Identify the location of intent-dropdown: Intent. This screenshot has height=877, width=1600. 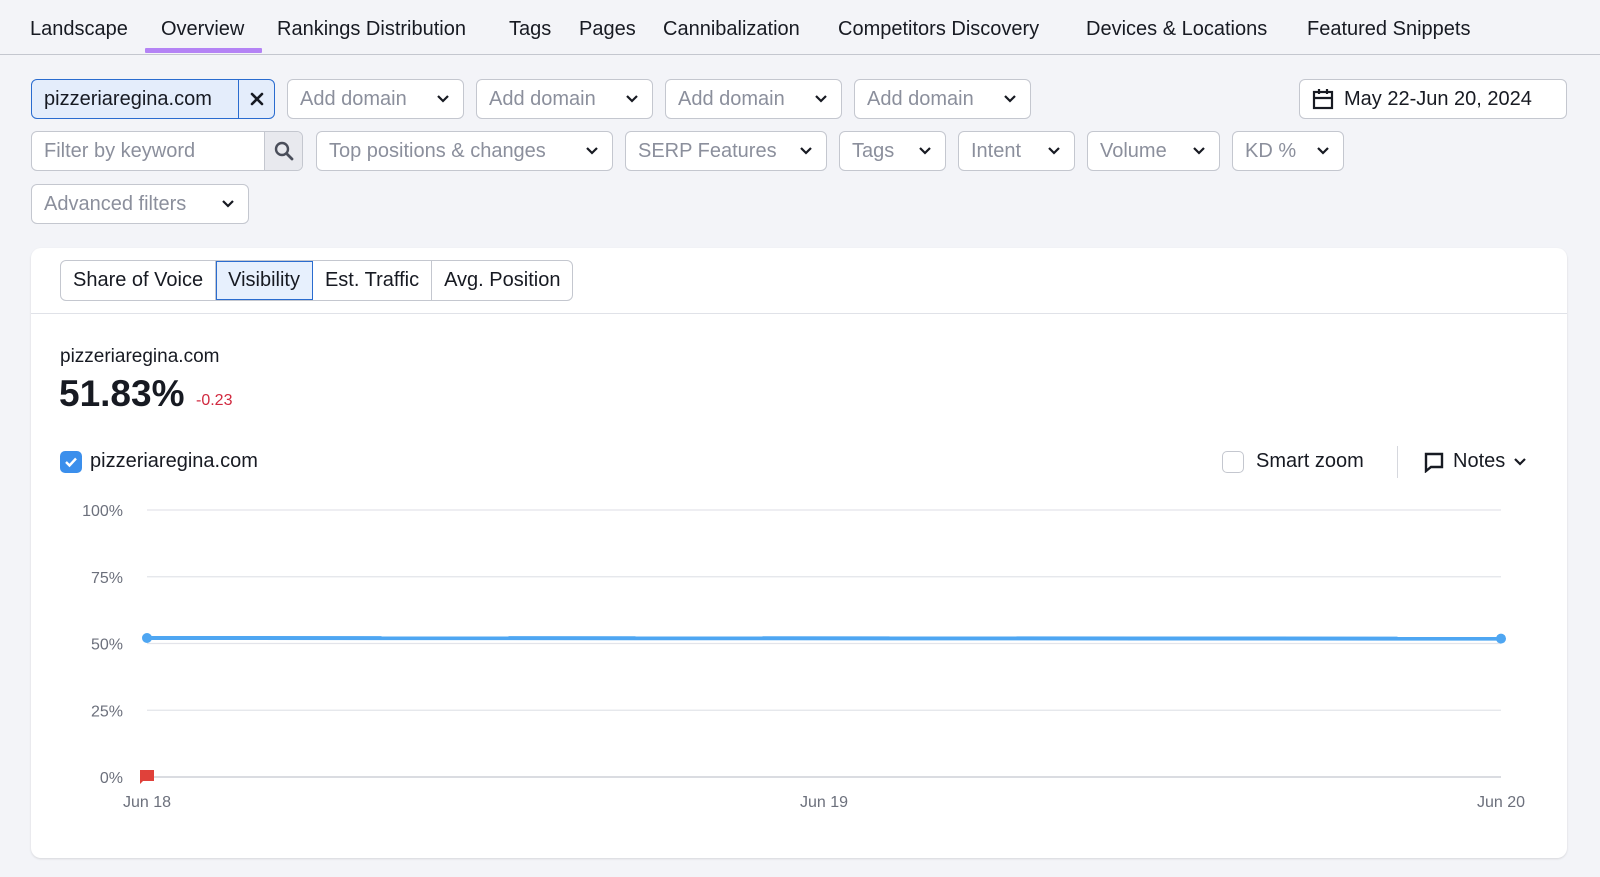
(1016, 151).